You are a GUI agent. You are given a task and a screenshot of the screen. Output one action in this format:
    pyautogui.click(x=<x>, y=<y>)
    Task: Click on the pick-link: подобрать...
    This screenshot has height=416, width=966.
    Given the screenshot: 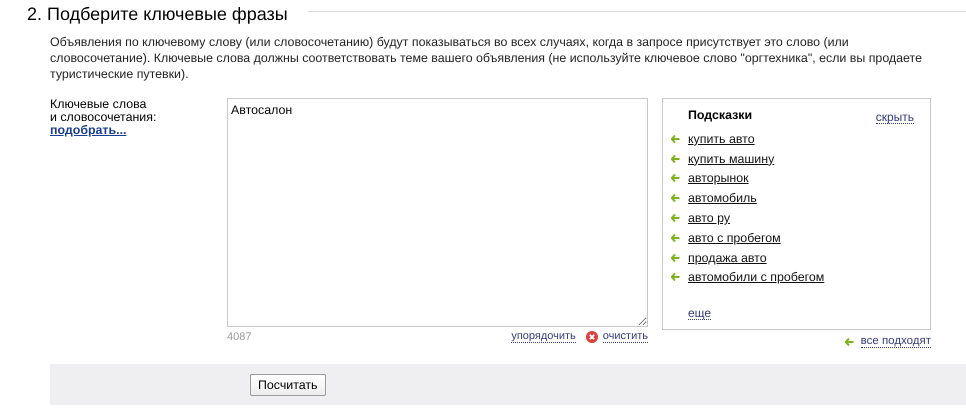 What is the action you would take?
    pyautogui.click(x=88, y=130)
    